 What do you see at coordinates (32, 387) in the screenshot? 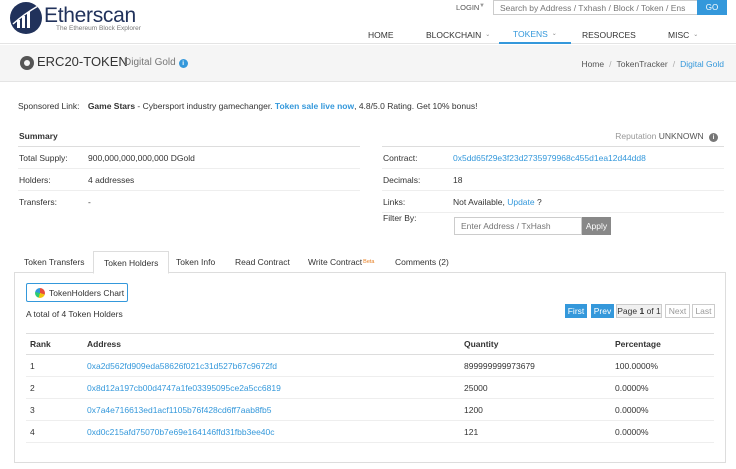
I see `rank-cell: 2` at bounding box center [32, 387].